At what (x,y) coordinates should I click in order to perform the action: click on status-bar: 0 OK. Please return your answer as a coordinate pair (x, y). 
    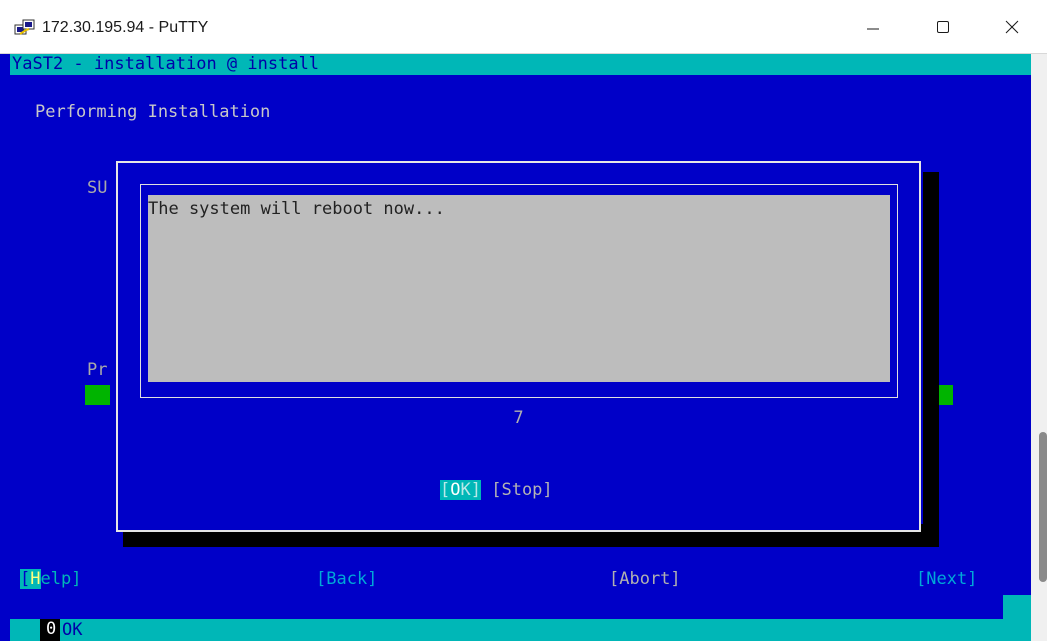
    Looking at the image, I should click on (520, 630).